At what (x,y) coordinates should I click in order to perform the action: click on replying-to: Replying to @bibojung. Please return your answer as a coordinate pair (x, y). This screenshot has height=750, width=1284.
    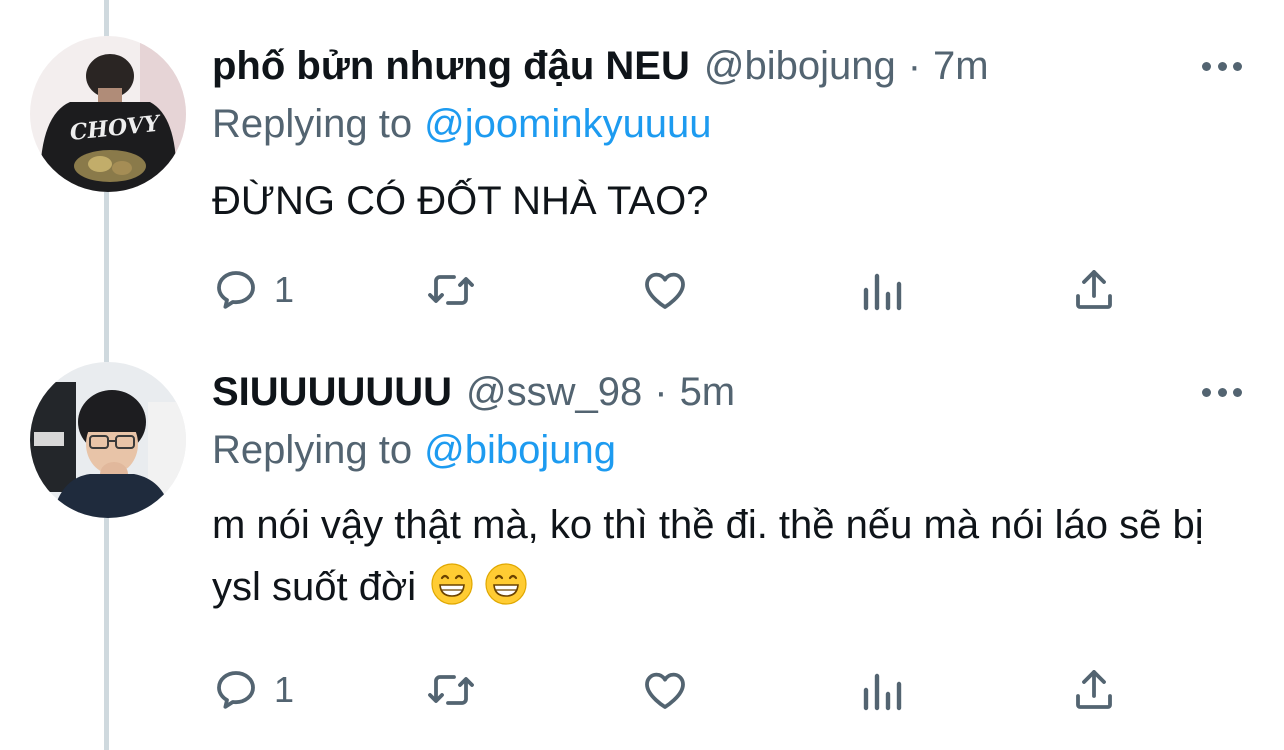
    Looking at the image, I should click on (414, 450).